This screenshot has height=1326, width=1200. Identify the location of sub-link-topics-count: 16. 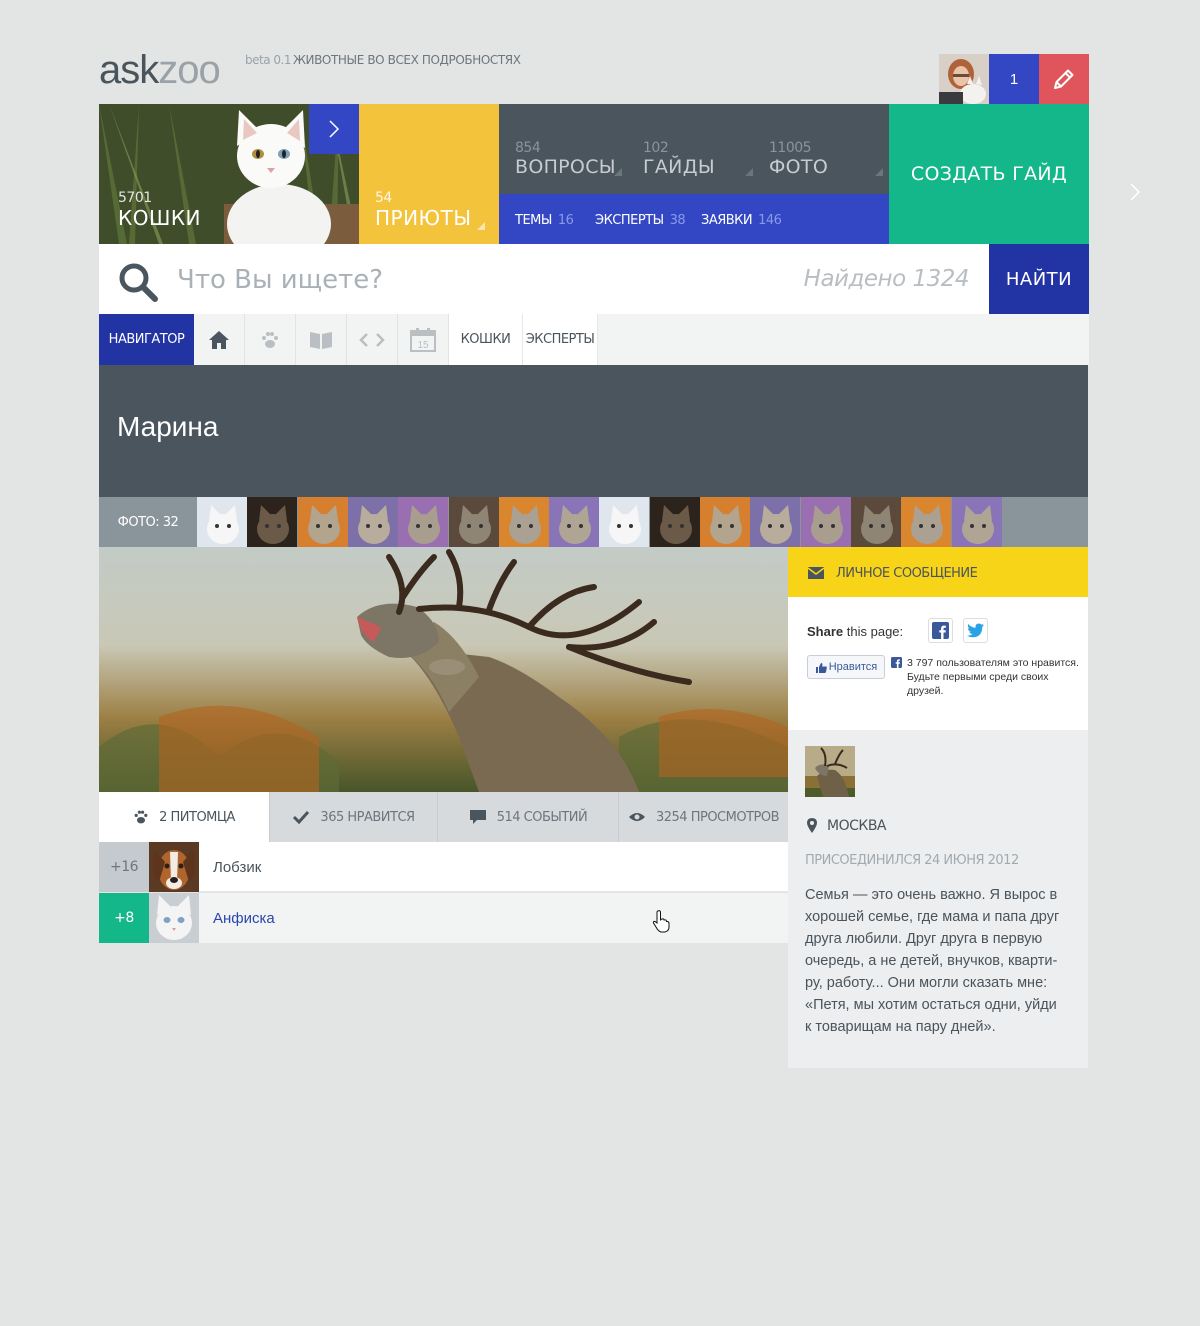
(565, 220).